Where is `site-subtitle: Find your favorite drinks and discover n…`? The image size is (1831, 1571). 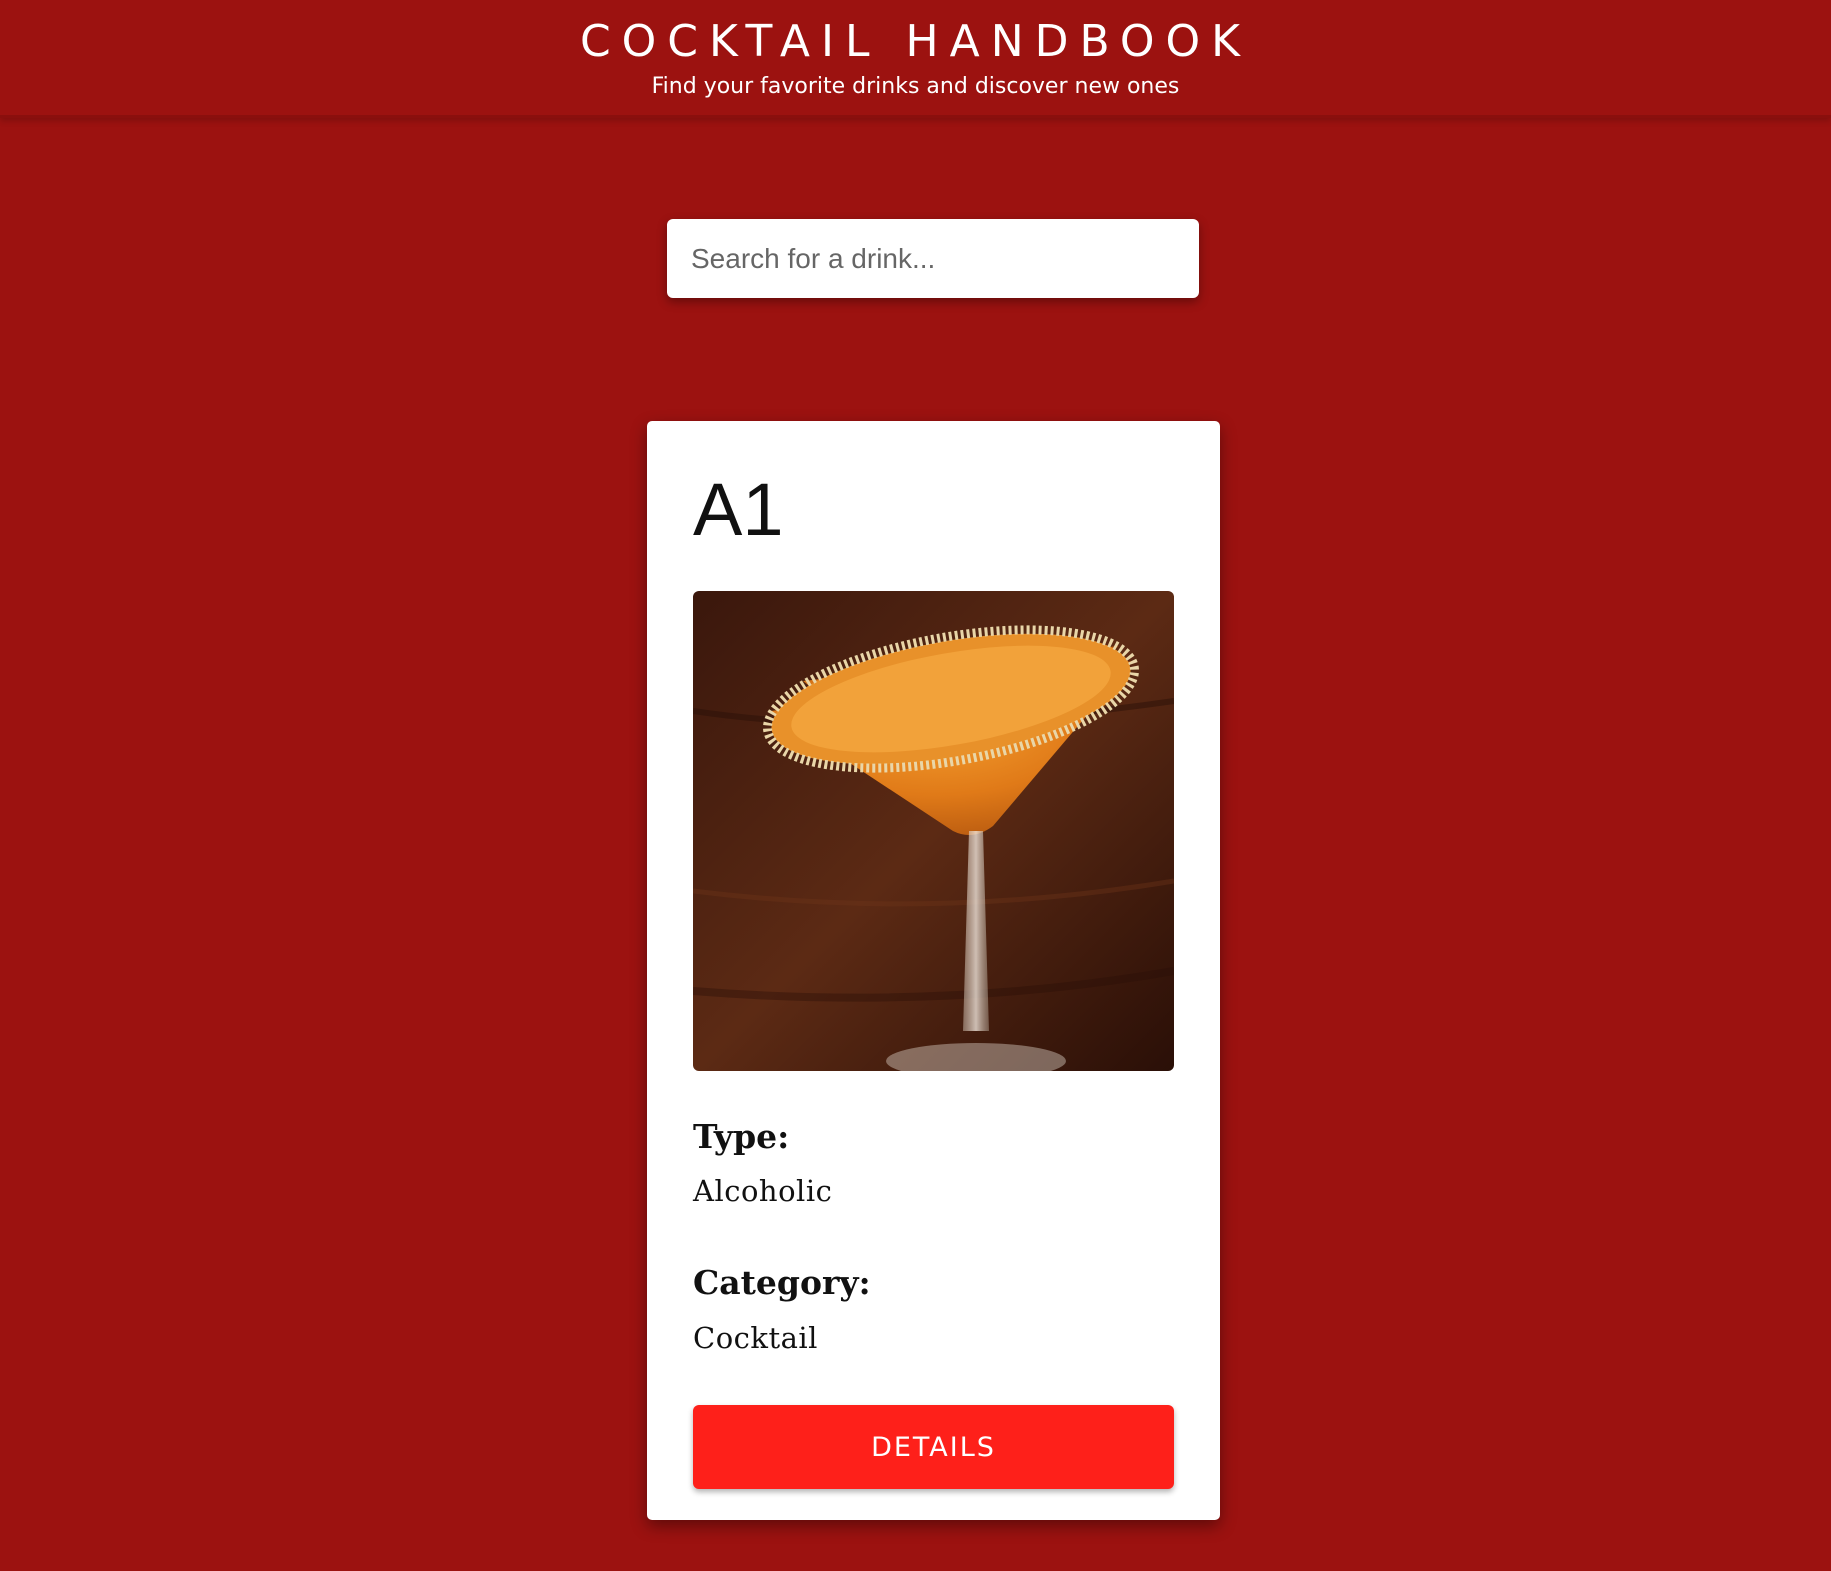 site-subtitle: Find your favorite drinks and discover n… is located at coordinates (915, 86).